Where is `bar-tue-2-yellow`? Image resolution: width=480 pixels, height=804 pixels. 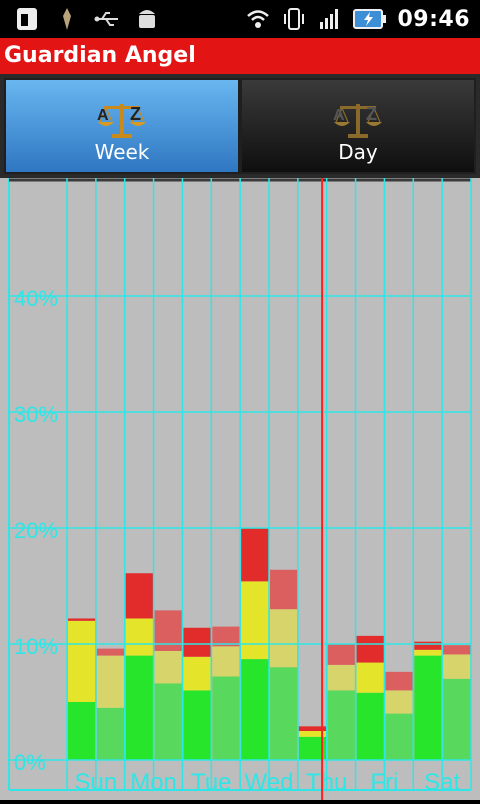 bar-tue-2-yellow is located at coordinates (226, 661).